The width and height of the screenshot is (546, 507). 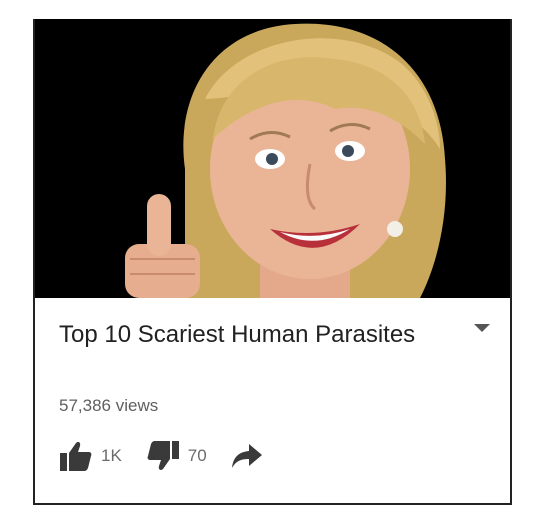 I want to click on like-count: 1K, so click(x=111, y=455).